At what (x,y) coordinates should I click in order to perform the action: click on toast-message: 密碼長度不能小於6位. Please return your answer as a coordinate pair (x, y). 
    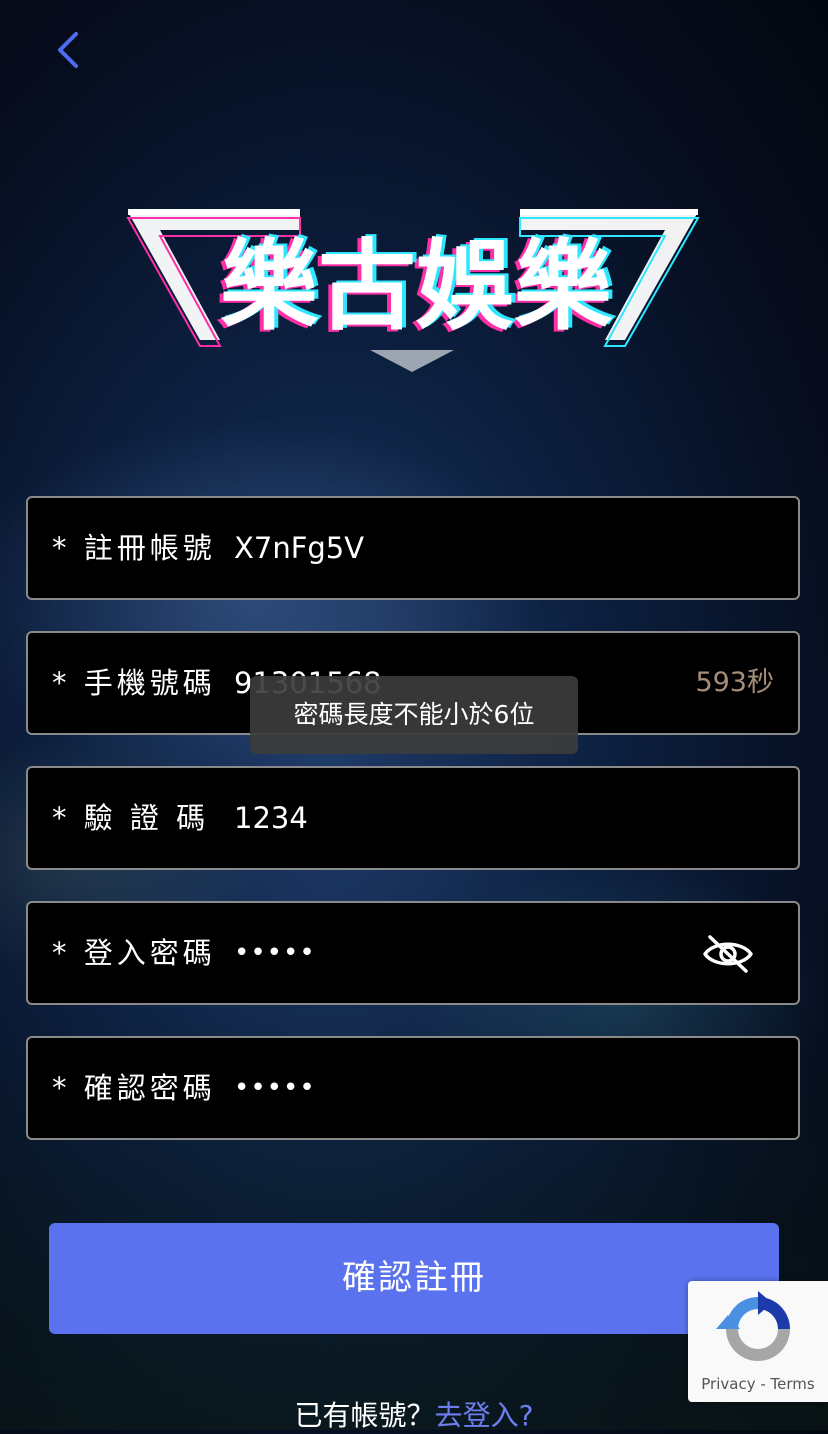
    Looking at the image, I should click on (414, 715).